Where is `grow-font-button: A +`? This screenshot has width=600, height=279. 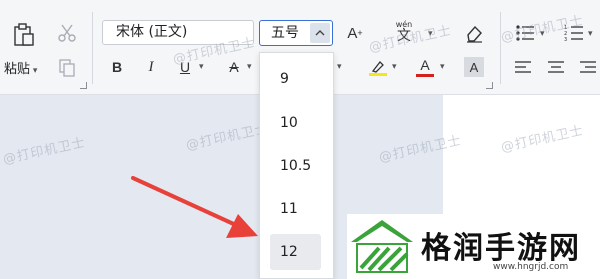 grow-font-button: A + is located at coordinates (355, 33).